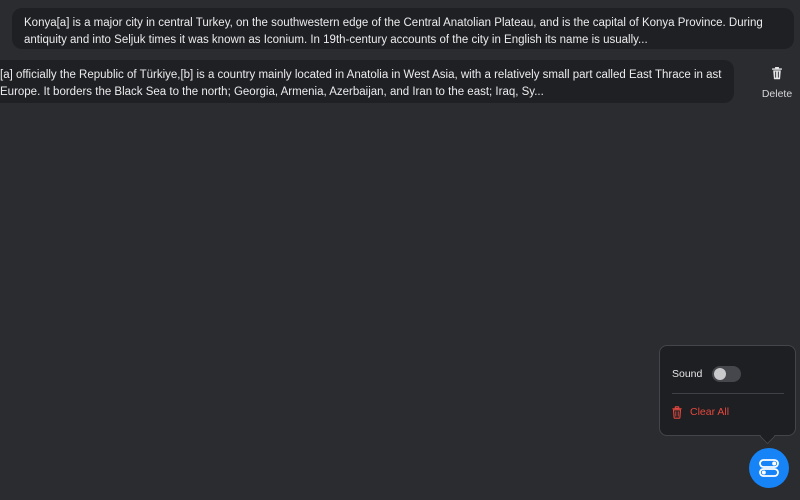 The height and width of the screenshot is (500, 800). I want to click on sound-toggle, so click(727, 374).